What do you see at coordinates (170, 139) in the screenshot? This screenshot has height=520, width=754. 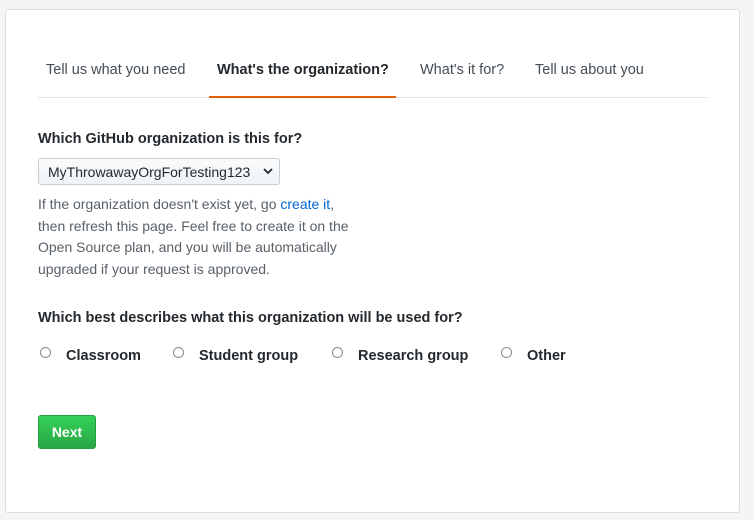 I see `organization-question: Which GitHub organization is this for?` at bounding box center [170, 139].